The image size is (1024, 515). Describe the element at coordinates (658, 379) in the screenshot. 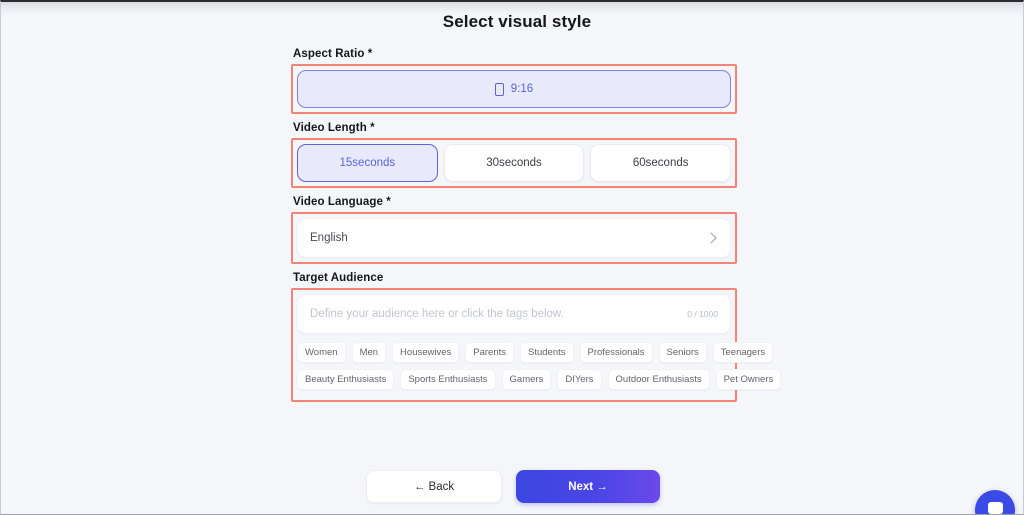

I see `audience-tag: Outdoor Enthusiasts` at that location.